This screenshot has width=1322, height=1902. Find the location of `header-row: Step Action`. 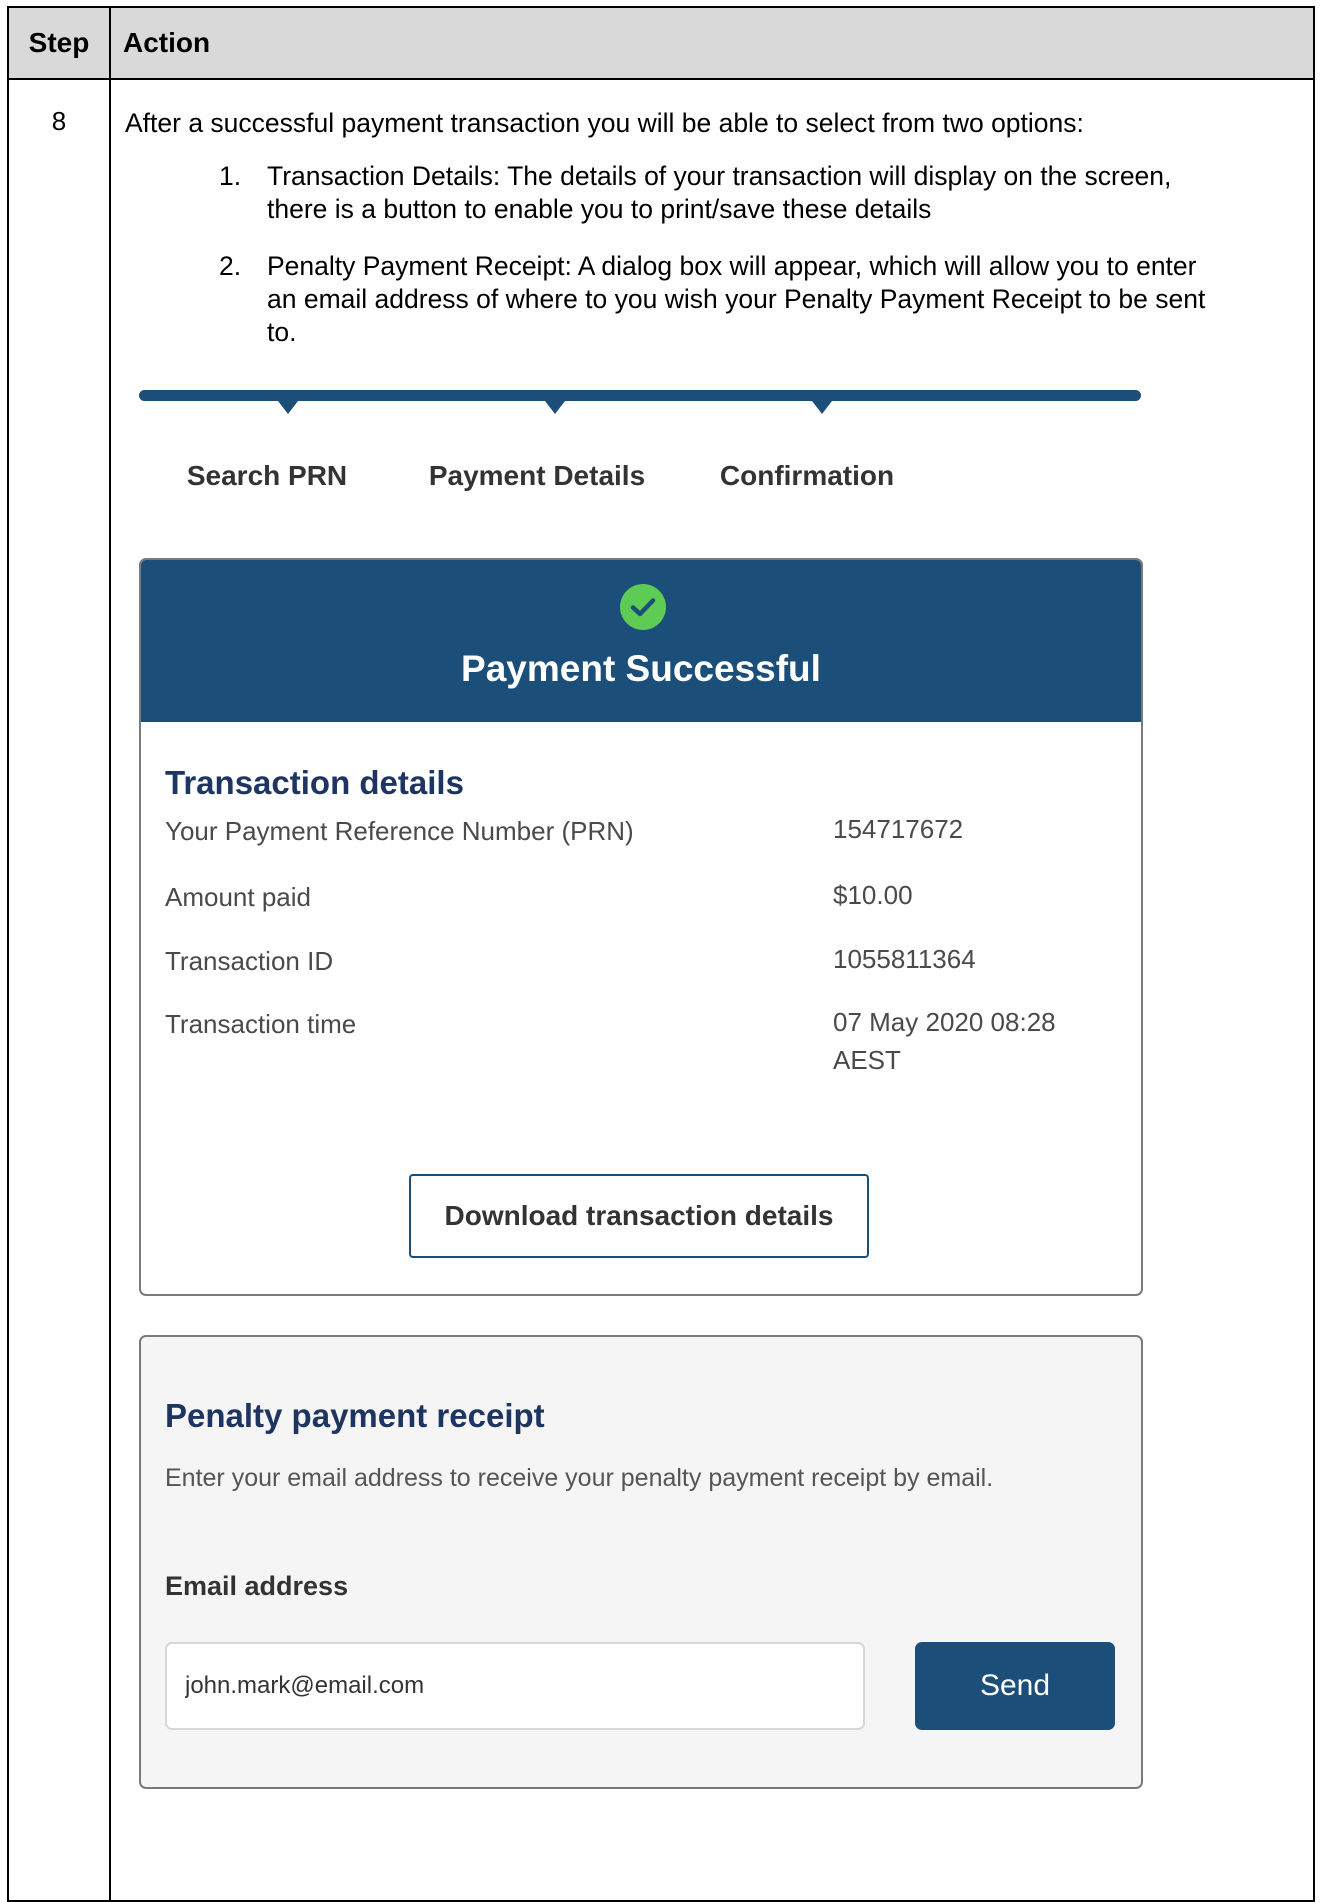

header-row: Step Action is located at coordinates (661, 43).